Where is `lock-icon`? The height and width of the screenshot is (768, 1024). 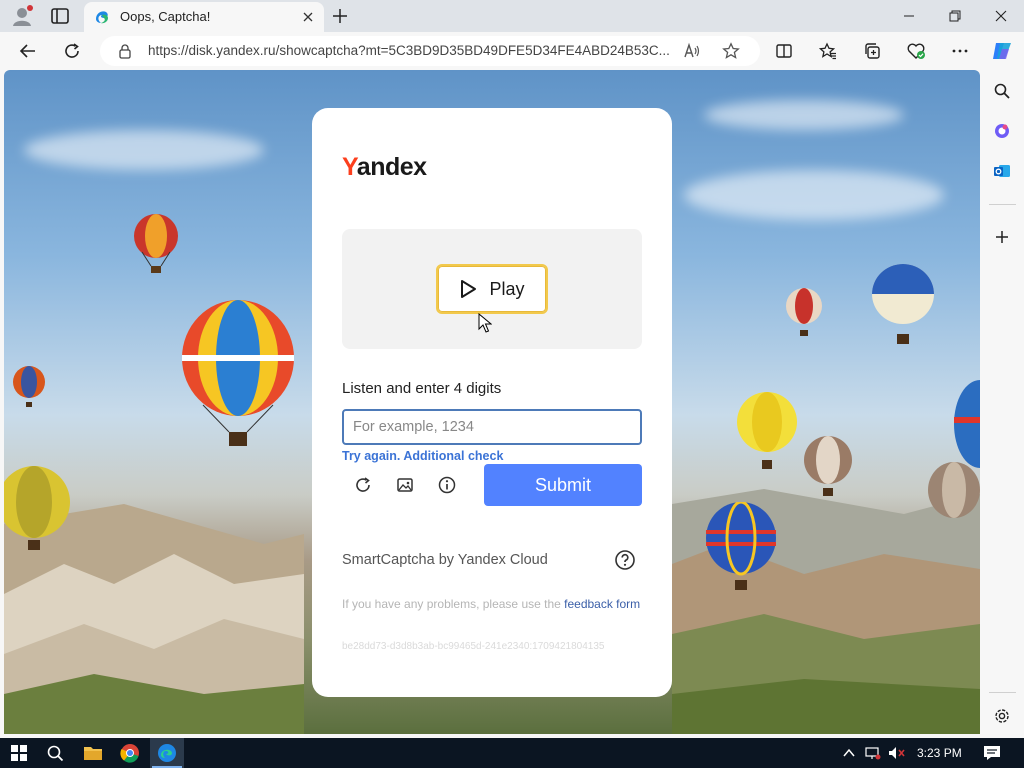
lock-icon is located at coordinates (125, 51).